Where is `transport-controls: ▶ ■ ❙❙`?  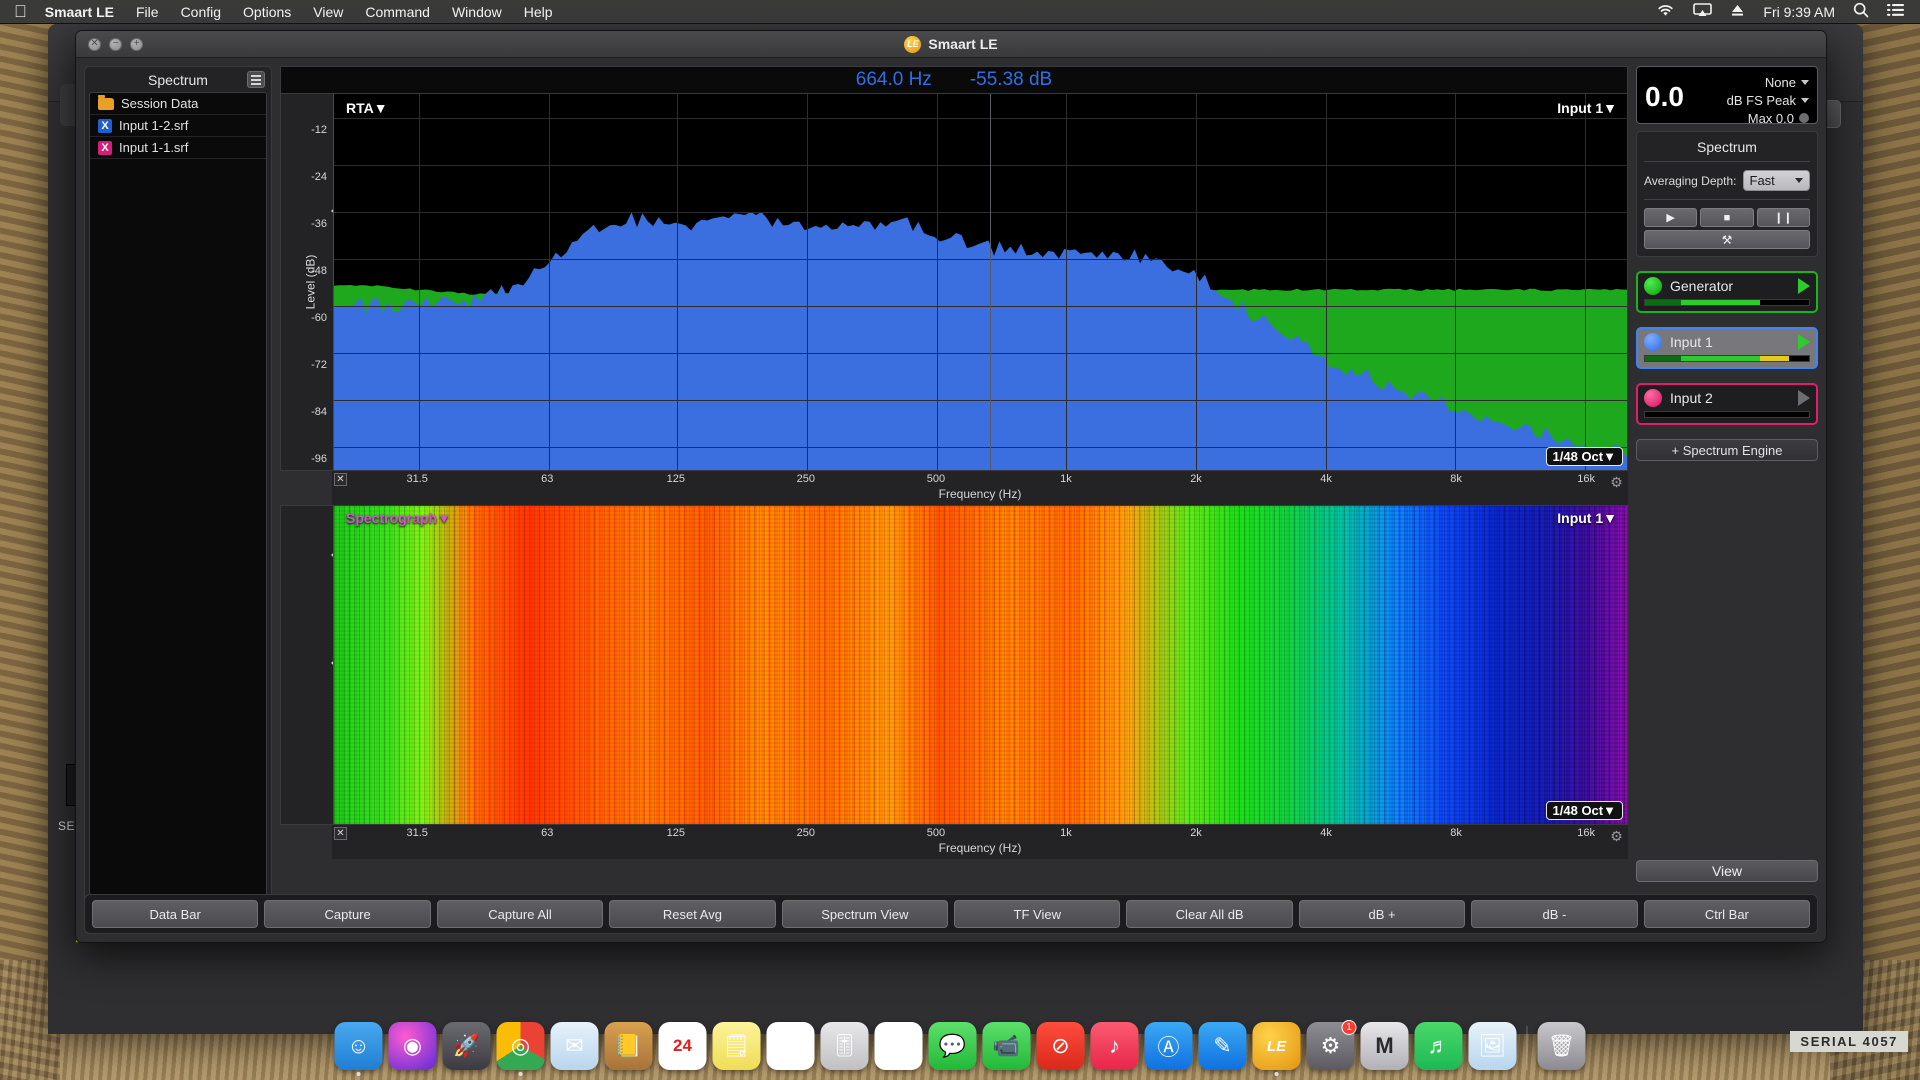 transport-controls: ▶ ■ ❙❙ is located at coordinates (1727, 213).